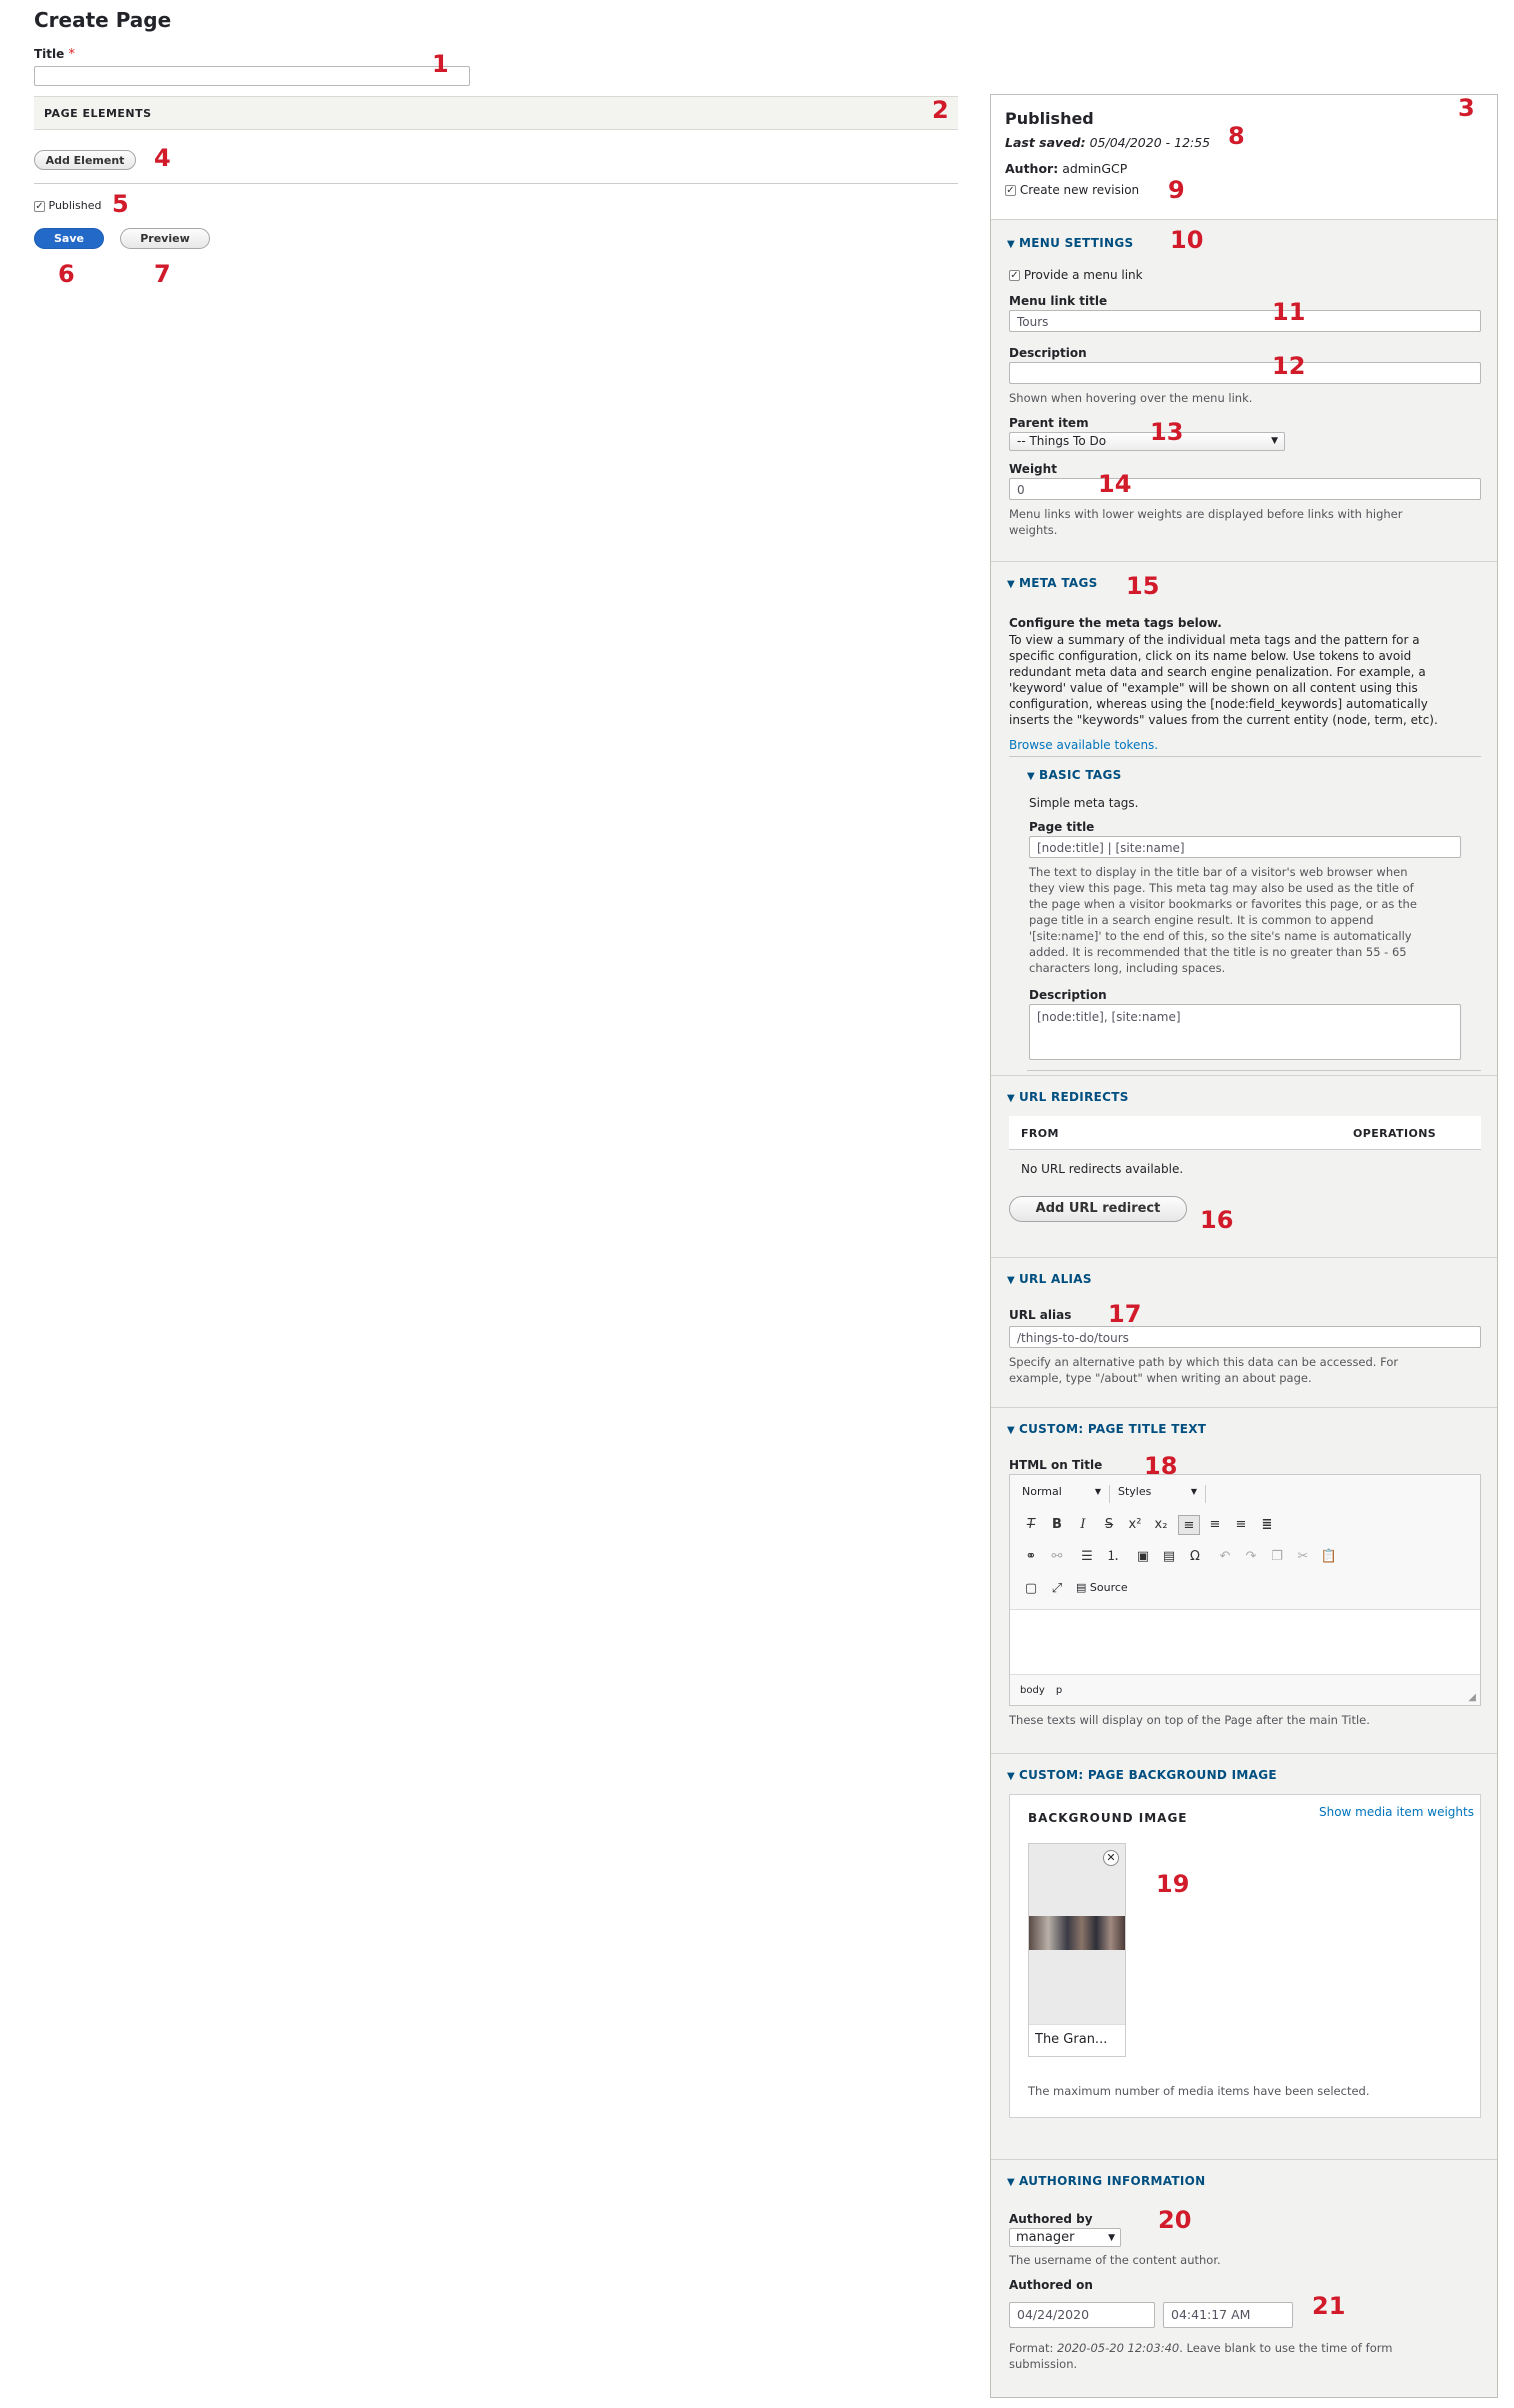 This screenshot has height=2408, width=1514. What do you see at coordinates (1049, 118) in the screenshot?
I see `status-text: Published` at bounding box center [1049, 118].